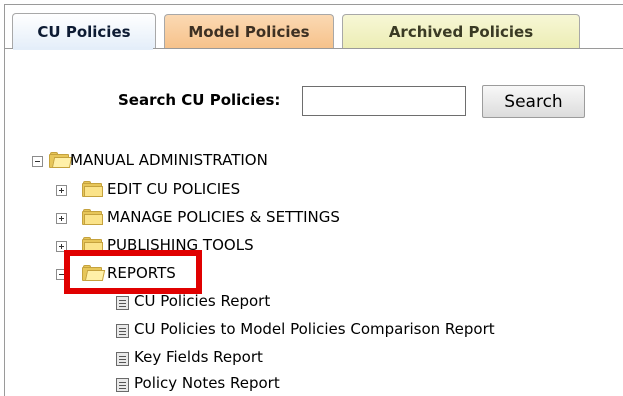 The width and height of the screenshot is (623, 396). Describe the element at coordinates (169, 160) in the screenshot. I see `tree-node-manual-administration: MANUAL ADMINISTRATION` at that location.